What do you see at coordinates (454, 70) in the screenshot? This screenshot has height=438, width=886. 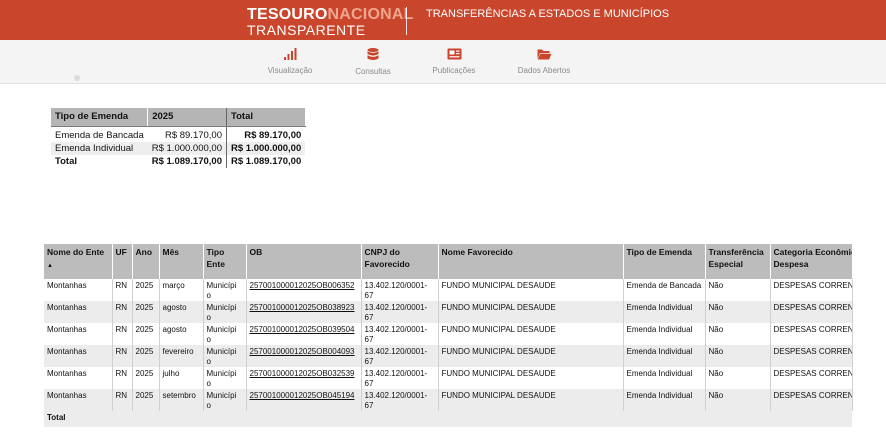 I see `nav-label-publicacoes: Publicações` at bounding box center [454, 70].